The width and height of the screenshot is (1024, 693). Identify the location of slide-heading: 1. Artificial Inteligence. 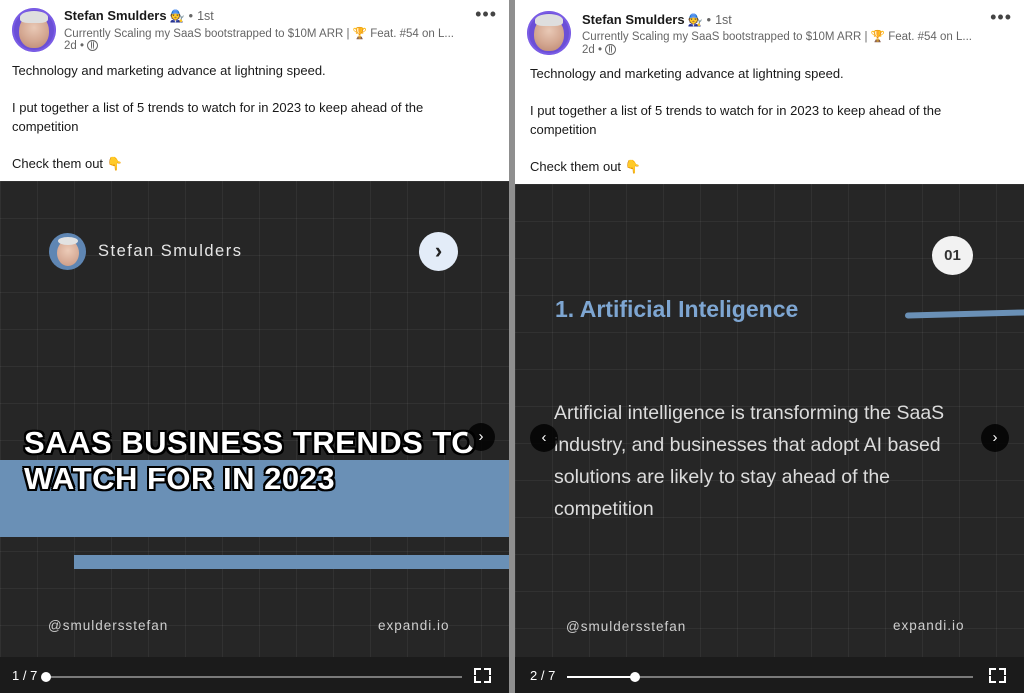
(677, 309).